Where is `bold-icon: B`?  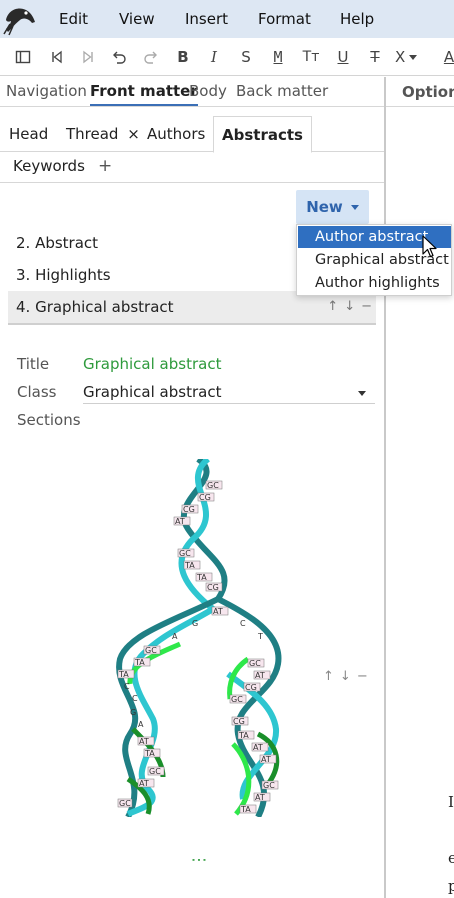 bold-icon: B is located at coordinates (183, 57).